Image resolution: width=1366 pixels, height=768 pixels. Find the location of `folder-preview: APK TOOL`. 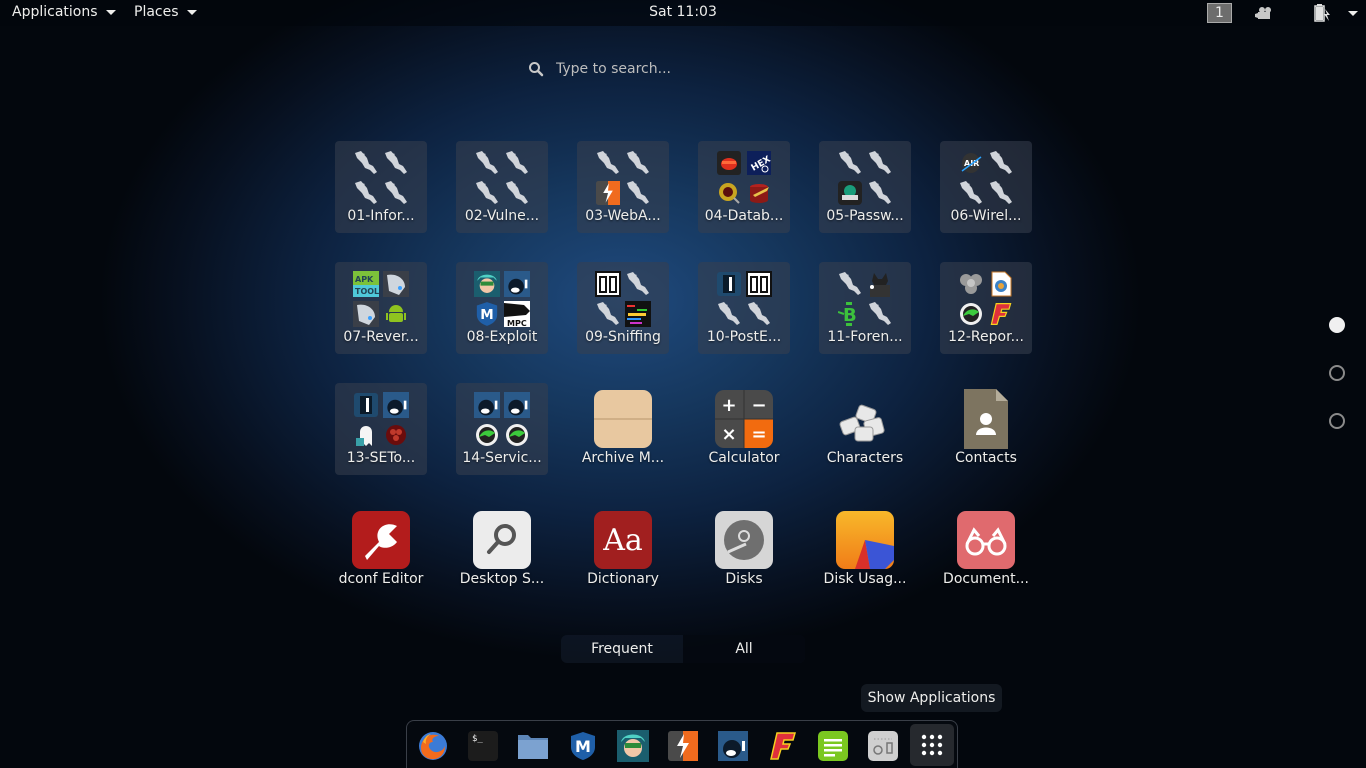

folder-preview: APK TOOL is located at coordinates (381, 299).